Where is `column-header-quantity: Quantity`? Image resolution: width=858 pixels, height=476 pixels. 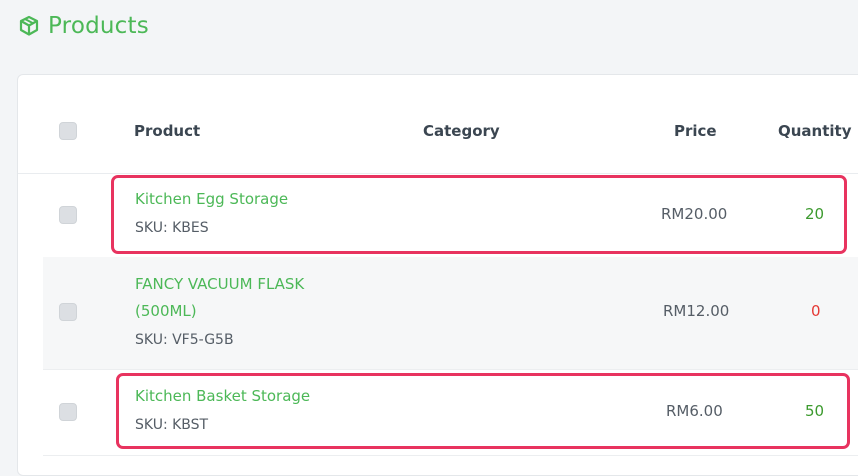 column-header-quantity: Quantity is located at coordinates (815, 131).